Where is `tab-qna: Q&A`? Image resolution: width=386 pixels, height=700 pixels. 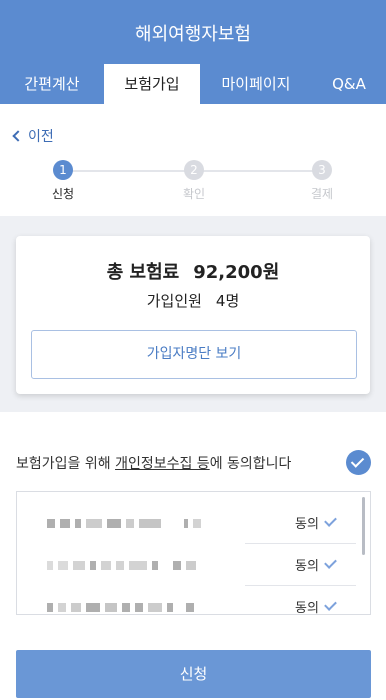 tab-qna: Q&A is located at coordinates (349, 84).